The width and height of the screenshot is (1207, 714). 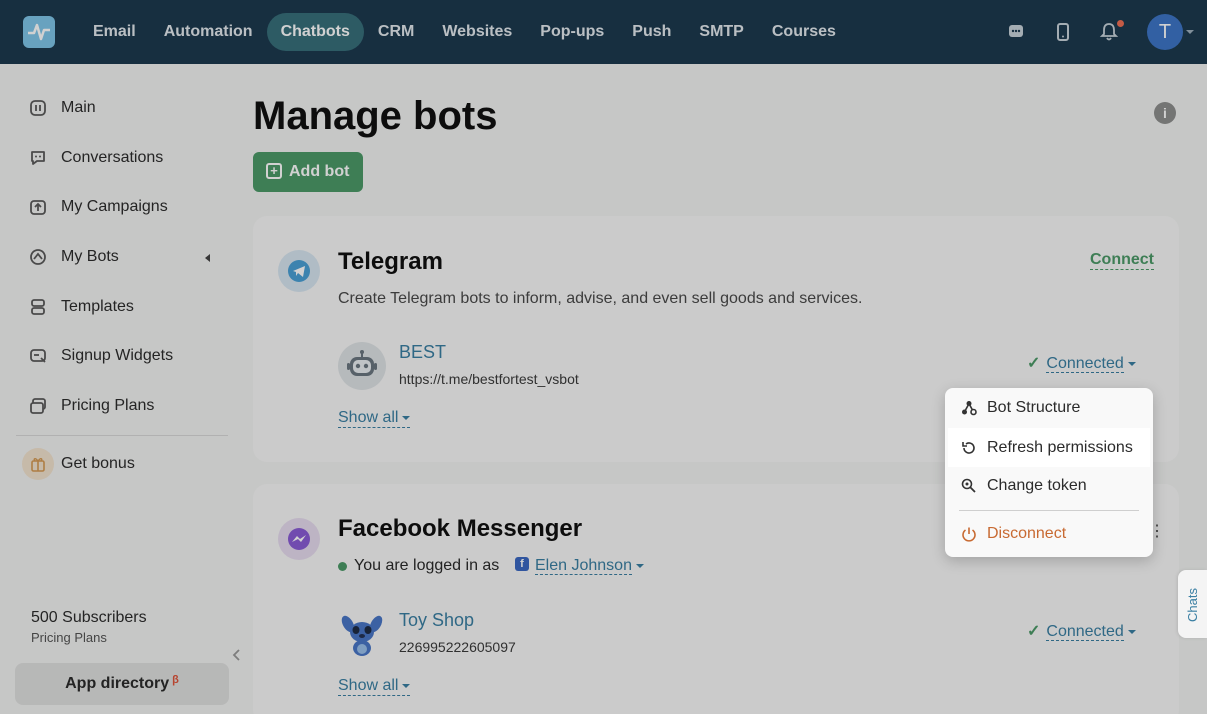 I want to click on menu-item-label: Disconnect, so click(x=1027, y=533).